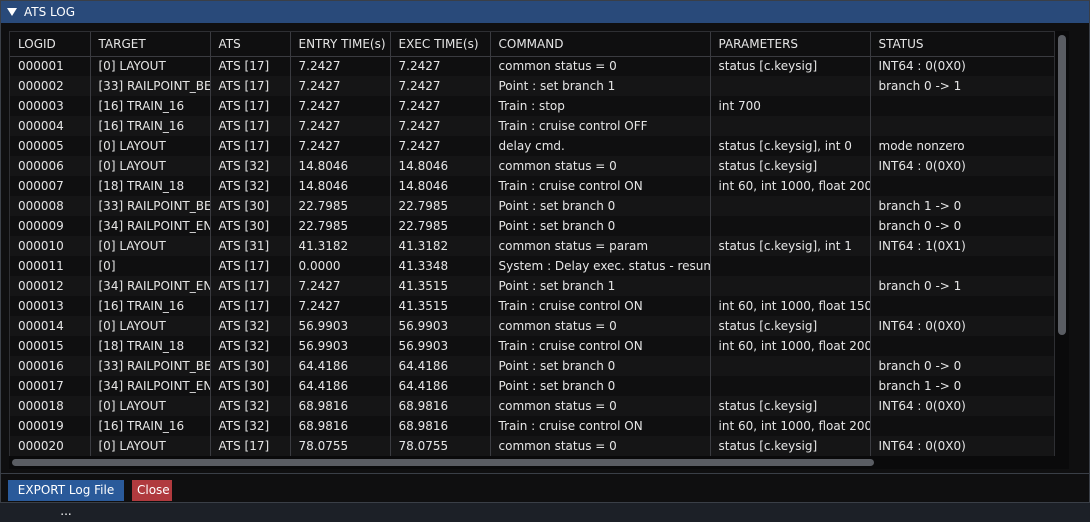 The image size is (1090, 522). What do you see at coordinates (50, 146) in the screenshot?
I see `logid-cell: 000005` at bounding box center [50, 146].